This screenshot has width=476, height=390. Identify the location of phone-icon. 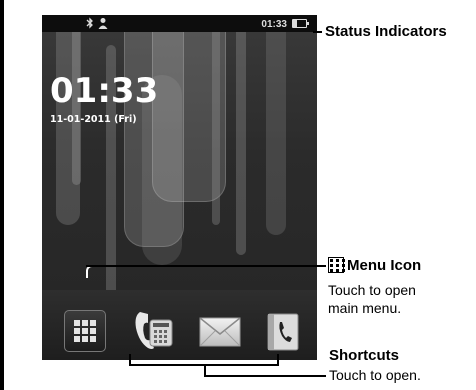
(154, 330).